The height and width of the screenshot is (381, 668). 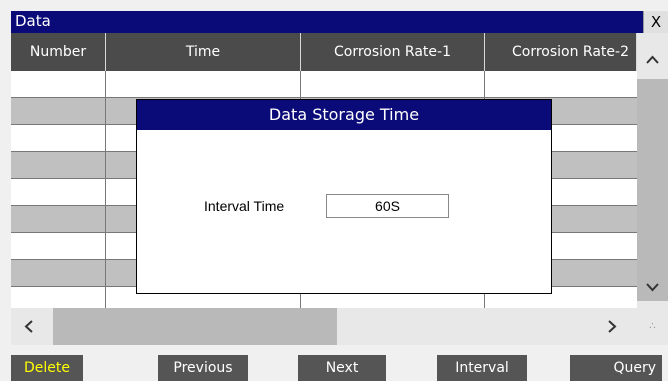 I want to click on horizontal-scroll-thumb, so click(x=195, y=326).